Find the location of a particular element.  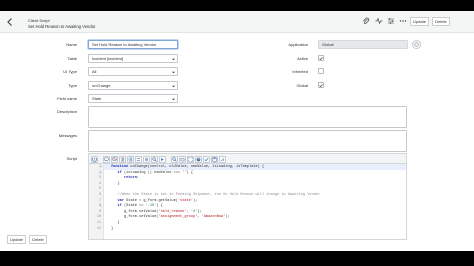

format-code-icon is located at coordinates (122, 159).